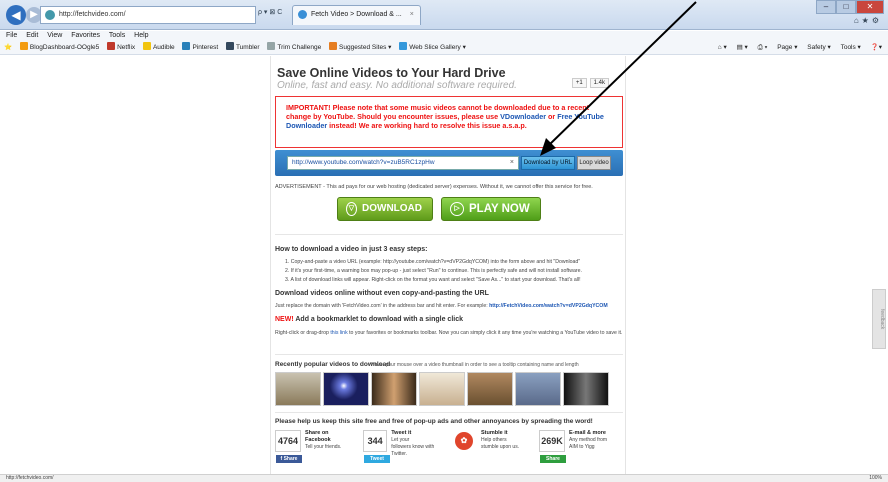 Image resolution: width=888 pixels, height=482 pixels. What do you see at coordinates (16, 15) in the screenshot?
I see `back-button: ◀` at bounding box center [16, 15].